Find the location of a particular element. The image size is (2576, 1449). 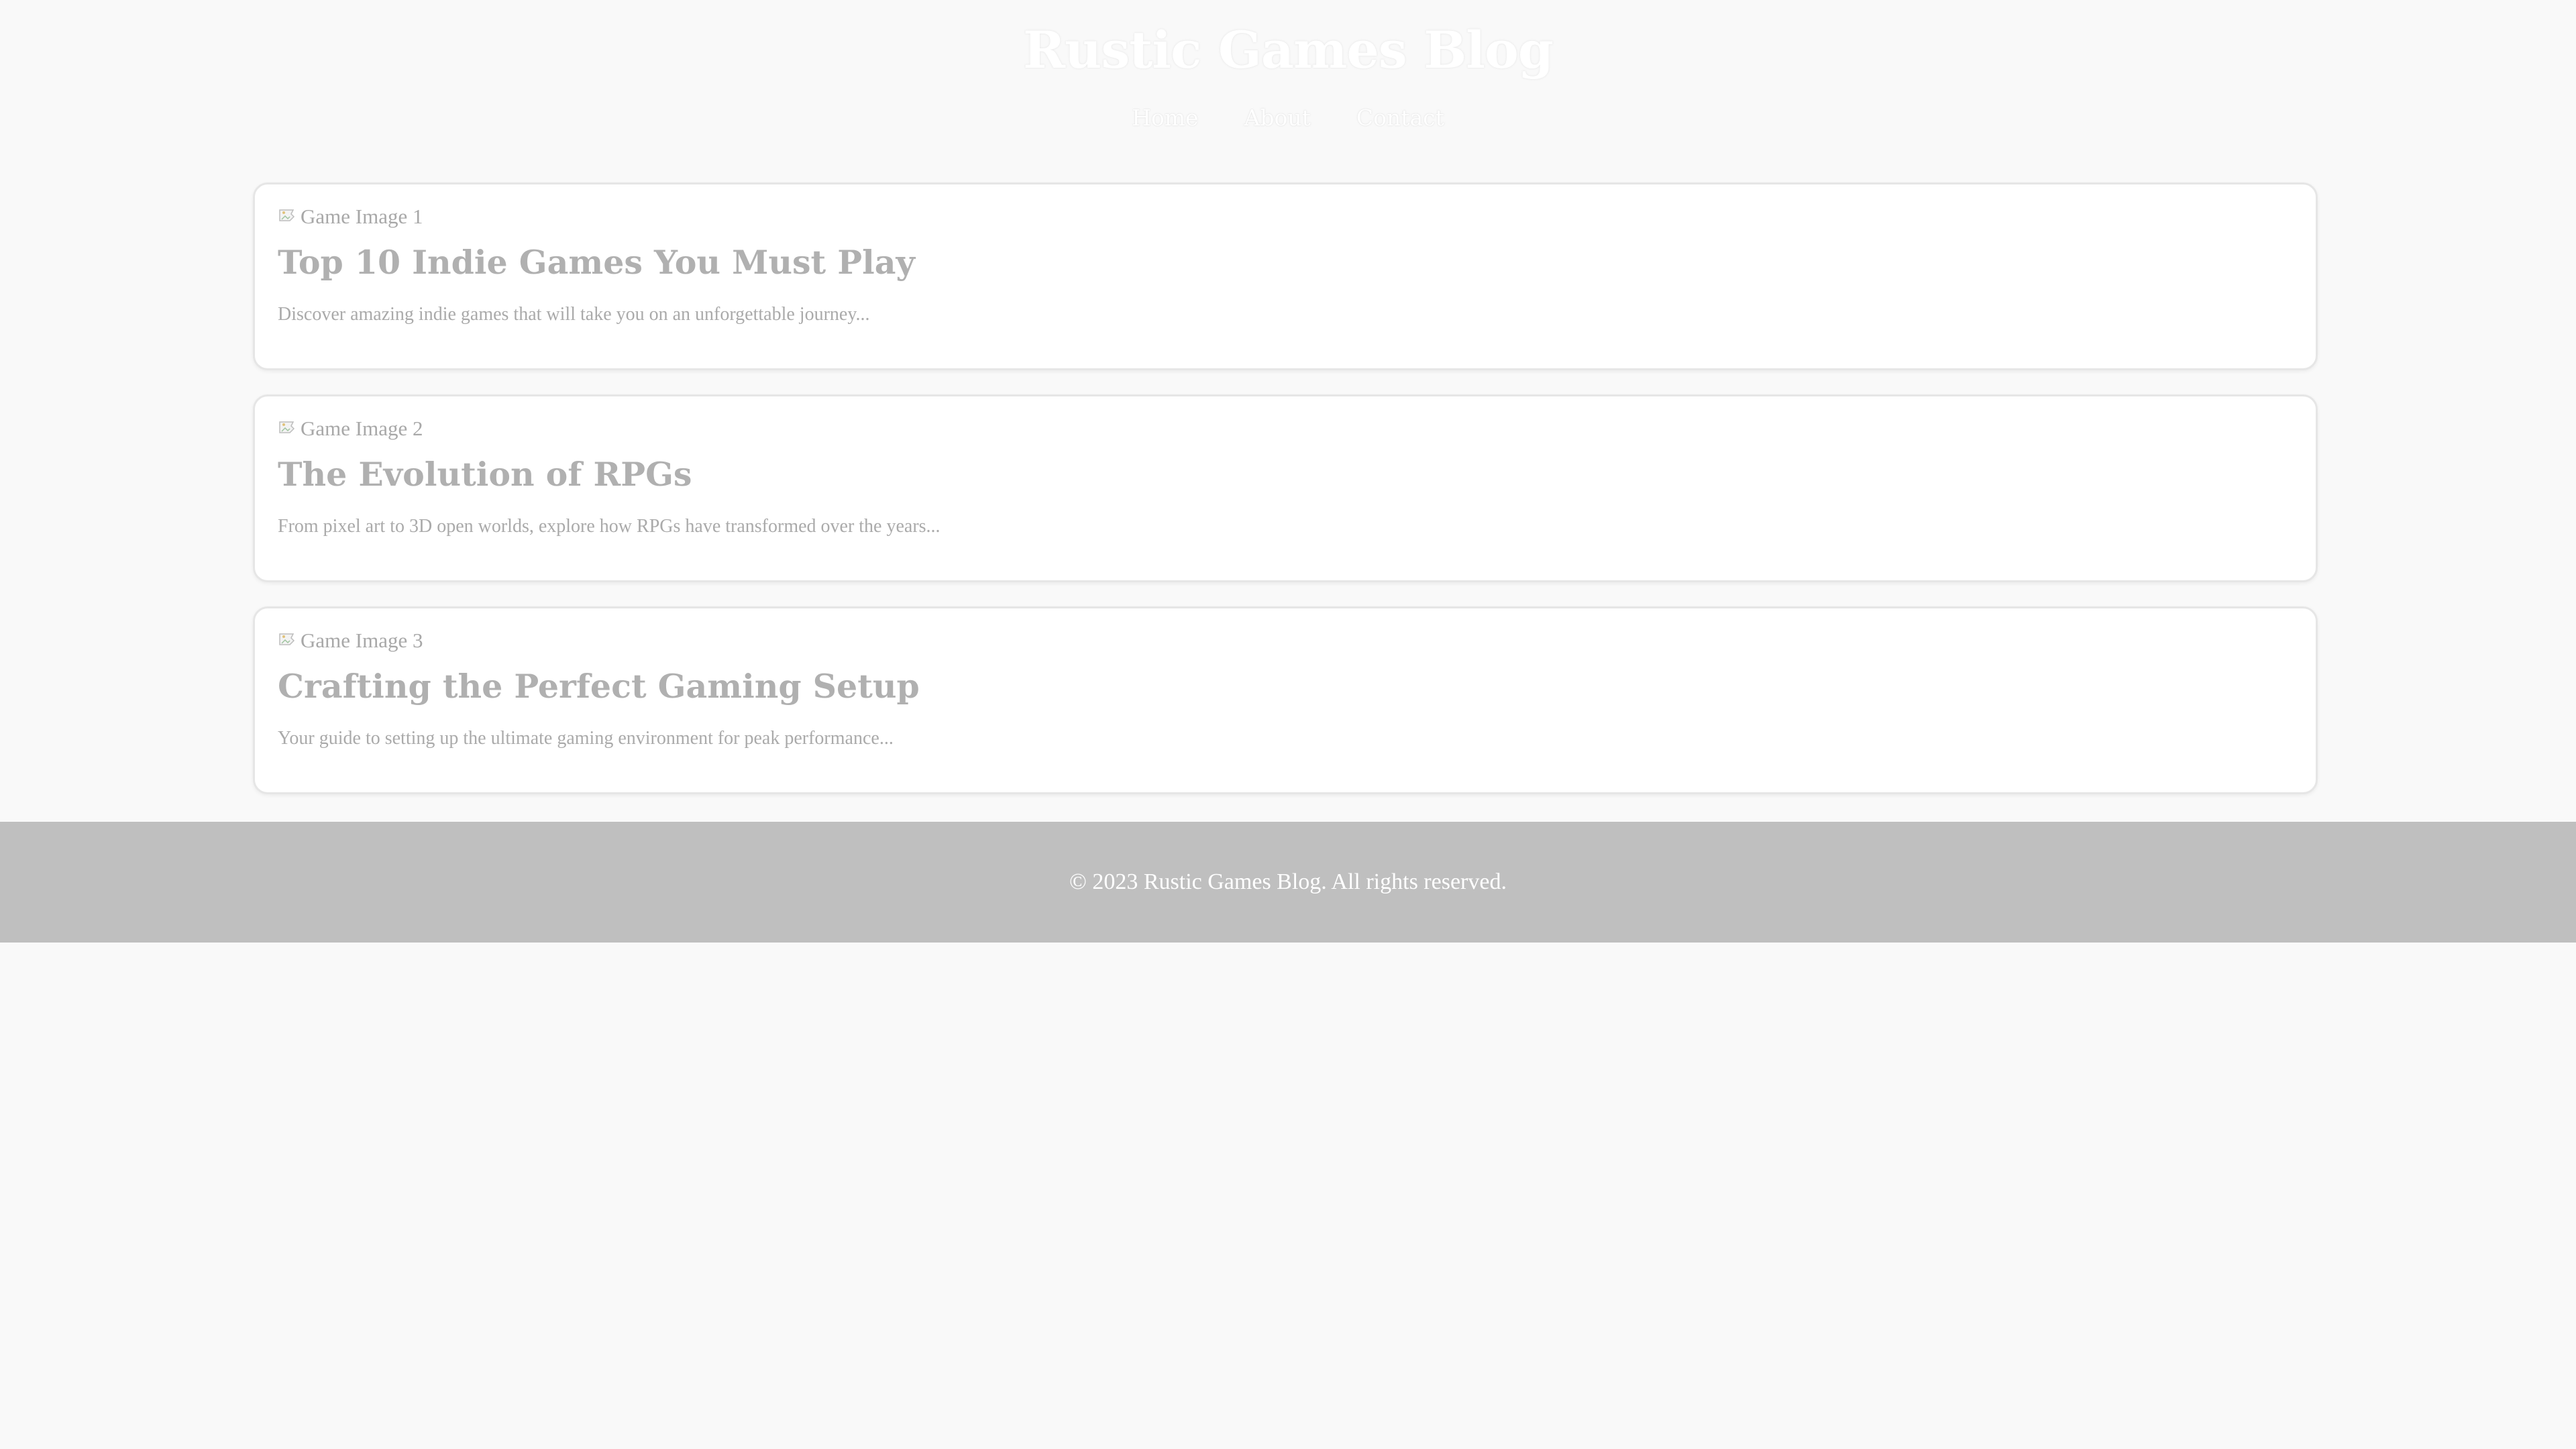

site-title: Rustic Games Blog is located at coordinates (1288, 50).